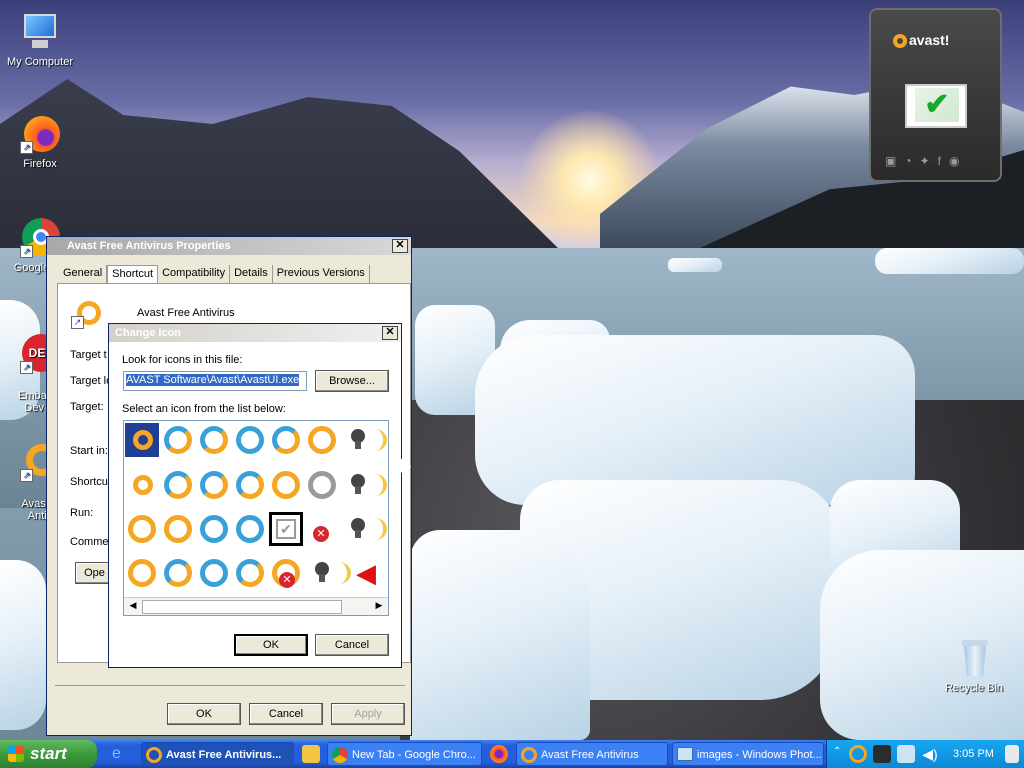 The width and height of the screenshot is (1024, 768). Describe the element at coordinates (271, 645) in the screenshot. I see `change-icon-ok-button: OK` at that location.